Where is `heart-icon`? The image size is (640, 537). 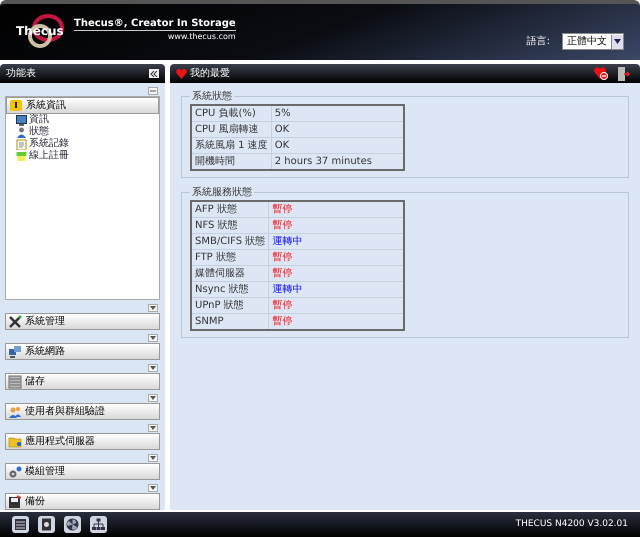
heart-icon is located at coordinates (181, 73).